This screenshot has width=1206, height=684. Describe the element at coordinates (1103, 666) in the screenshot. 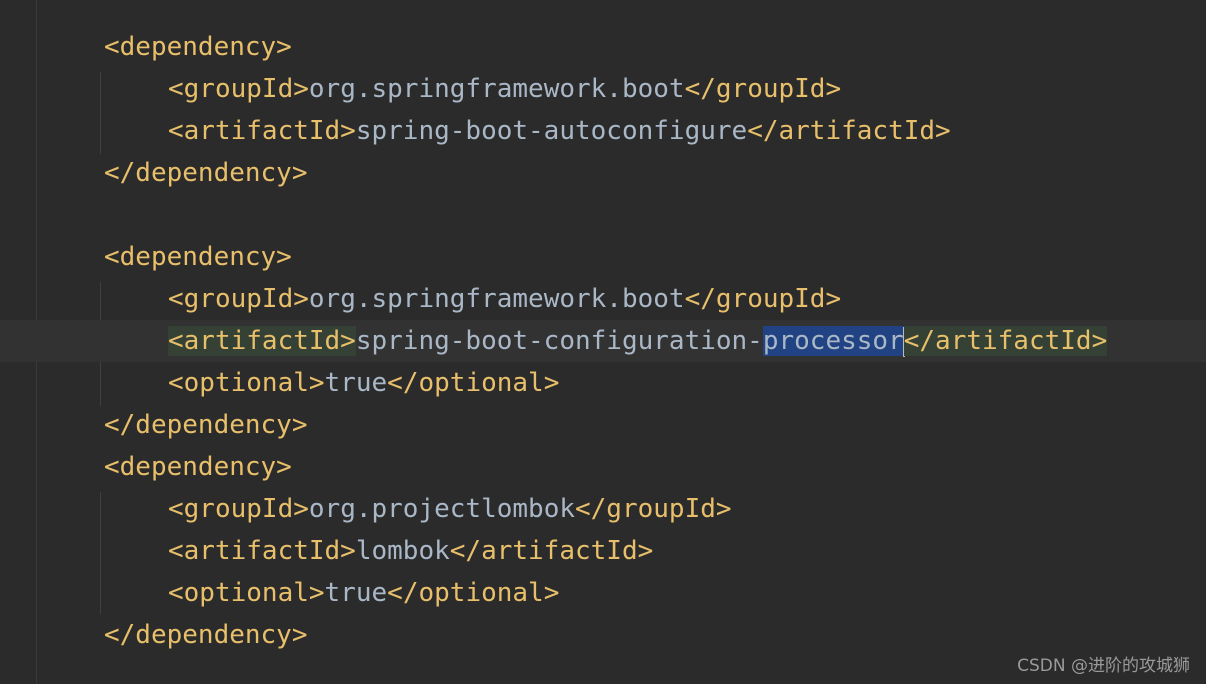

I see `watermark-text: CSDN @进阶的攻城狮` at that location.